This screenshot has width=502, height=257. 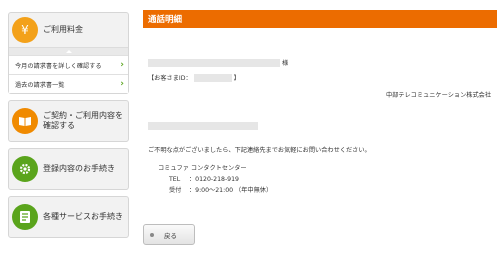 I want to click on customer-name-line: 様, so click(x=218, y=62).